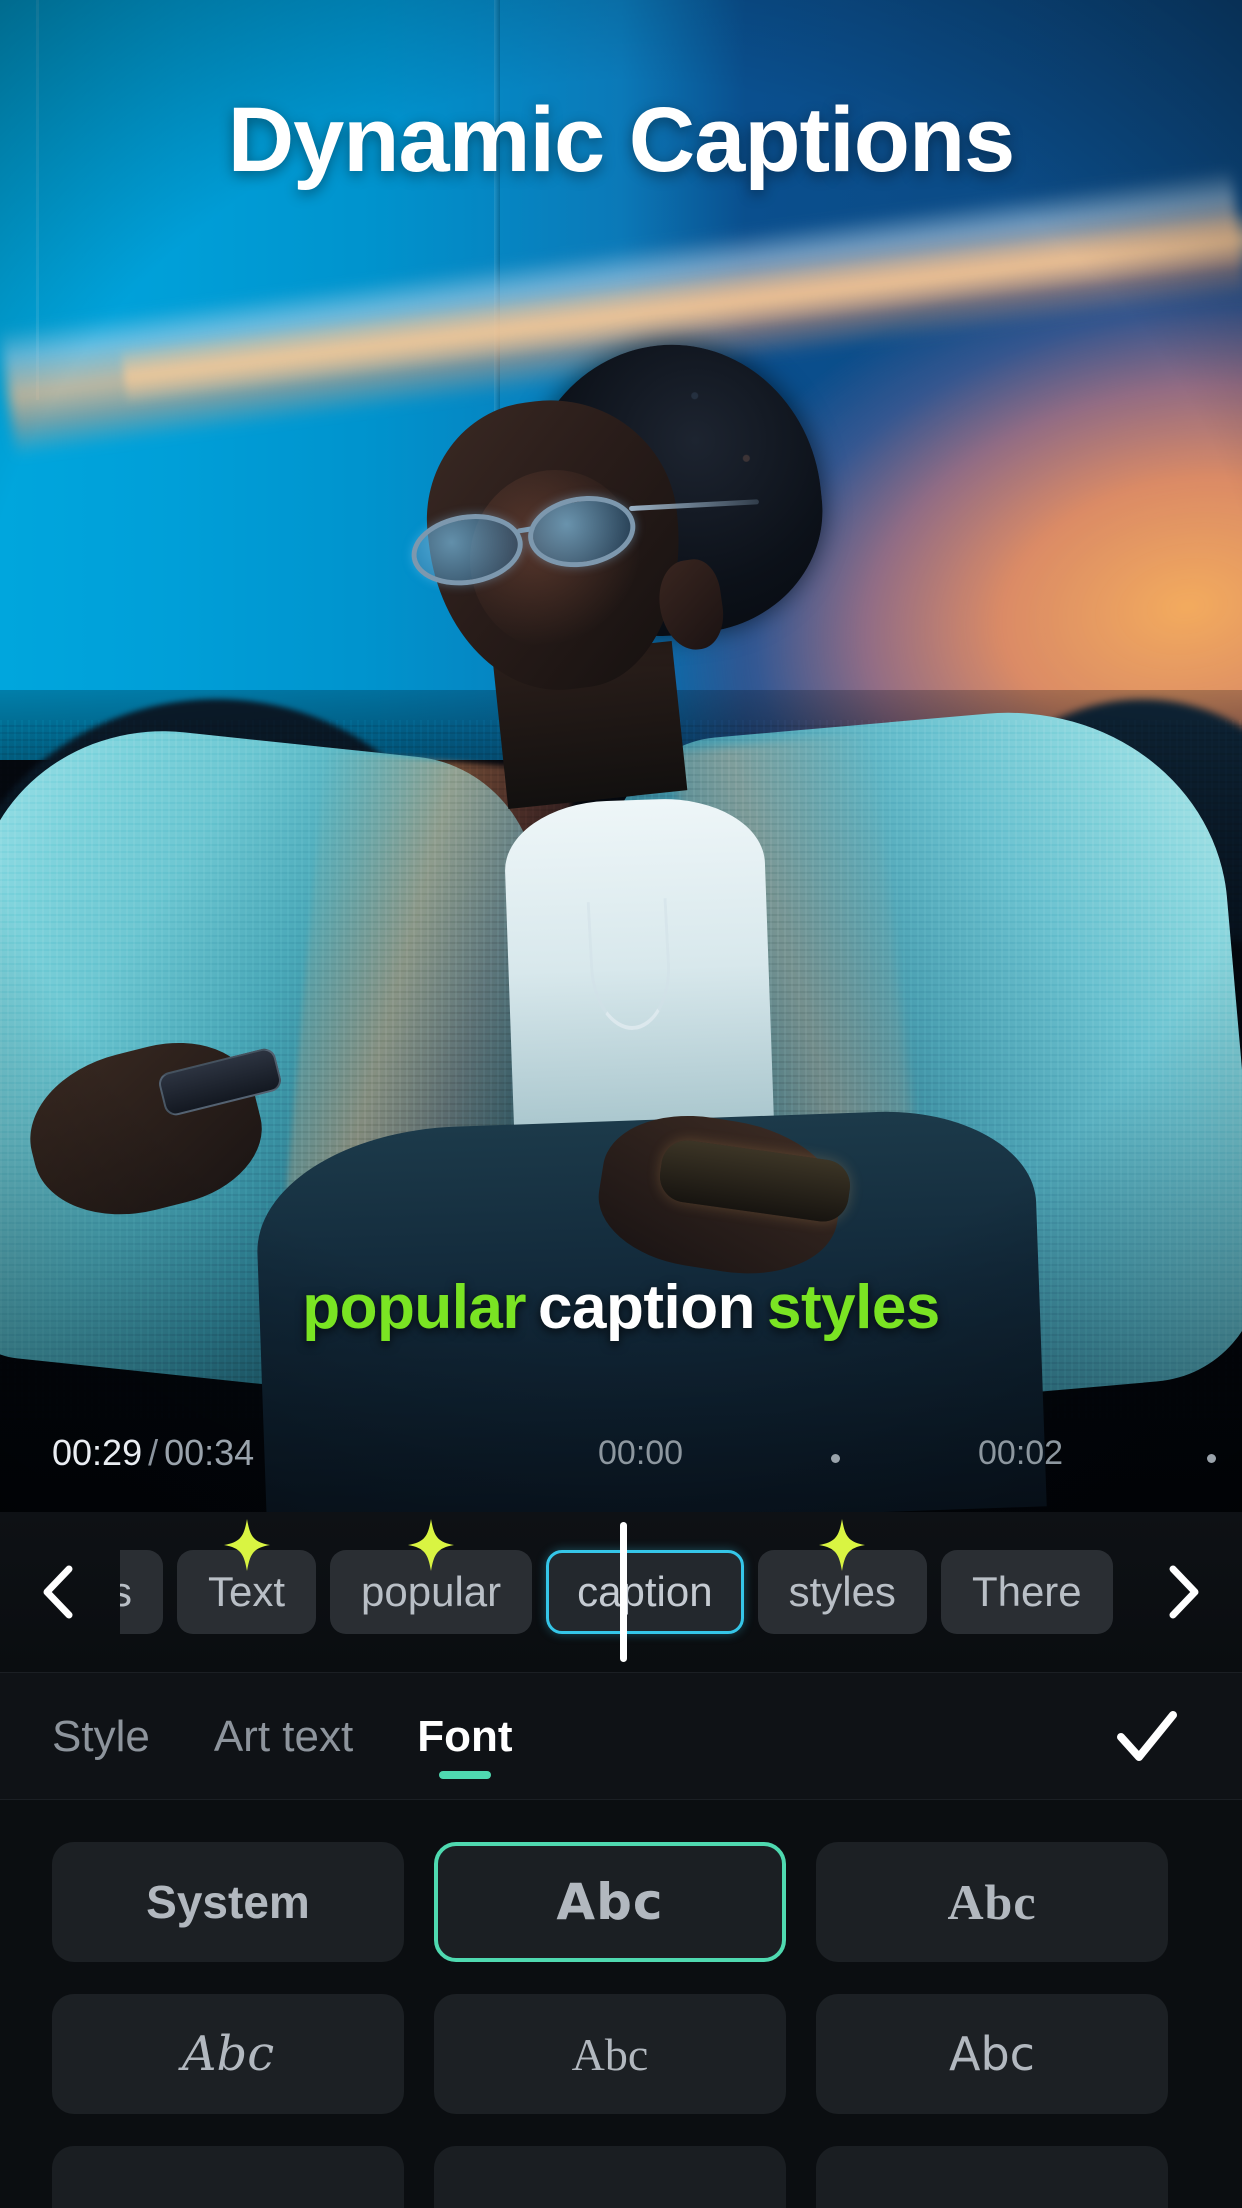 This screenshot has width=1242, height=2208. I want to click on current-time: 00:29, so click(97, 1452).